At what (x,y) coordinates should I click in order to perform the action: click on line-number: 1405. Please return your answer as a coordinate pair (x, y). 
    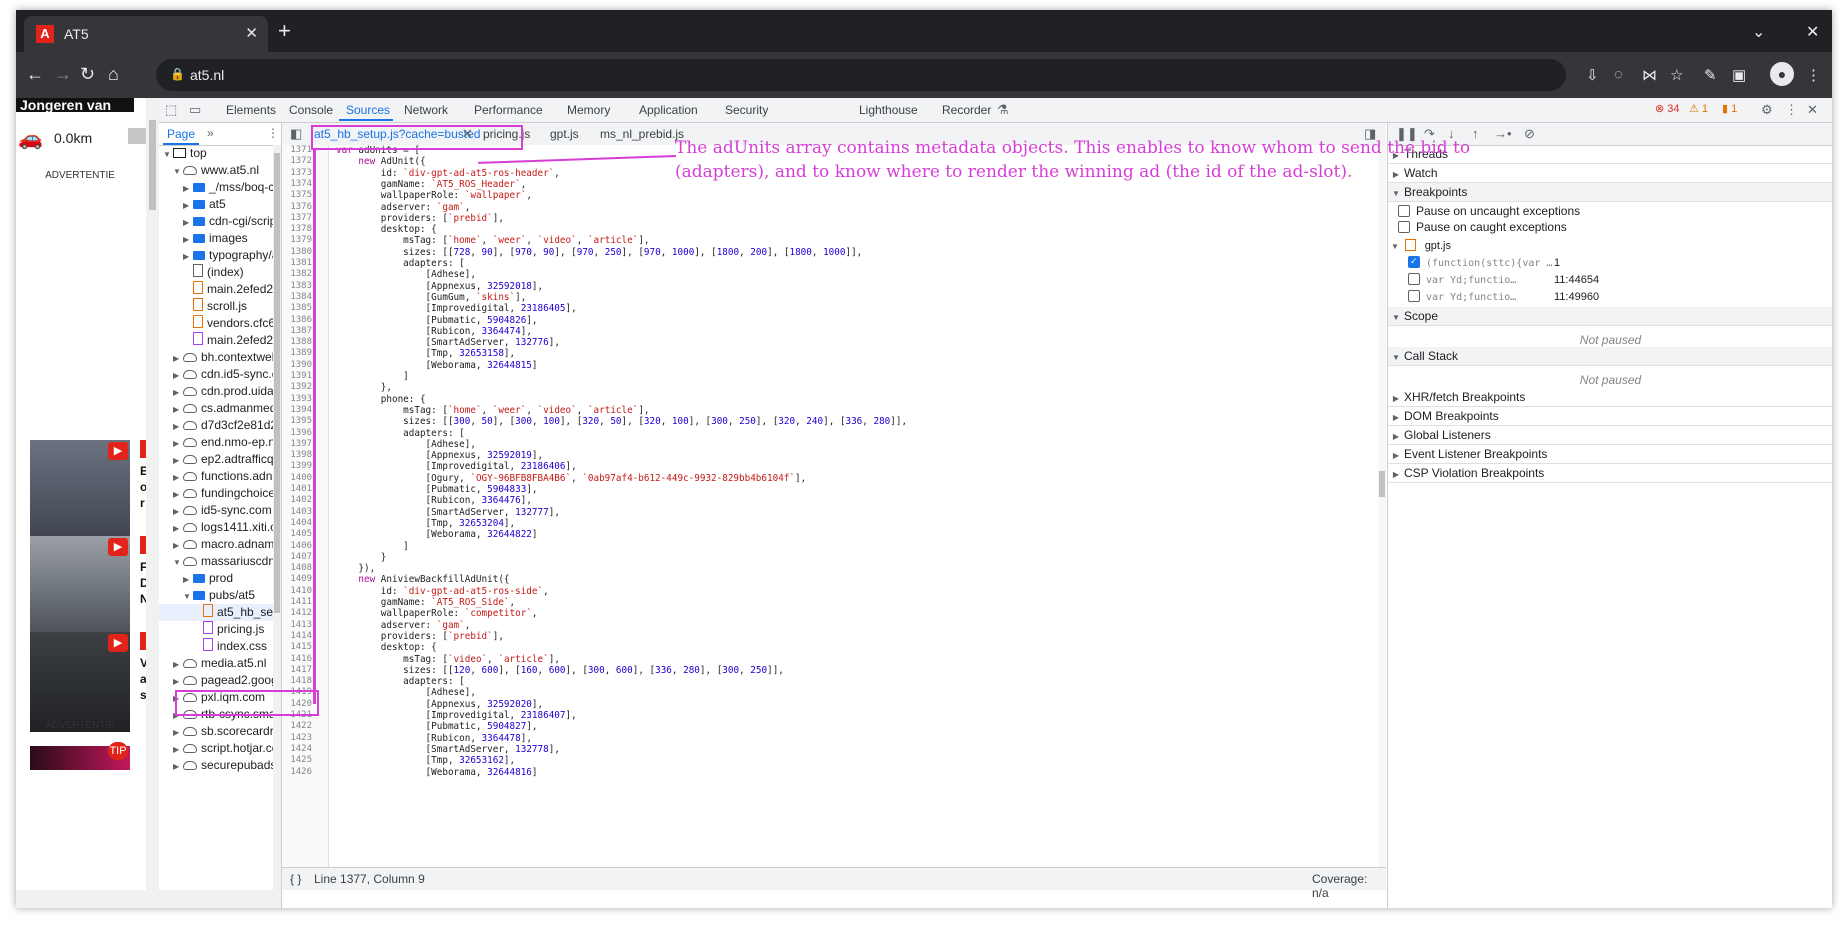
    Looking at the image, I should click on (297, 534).